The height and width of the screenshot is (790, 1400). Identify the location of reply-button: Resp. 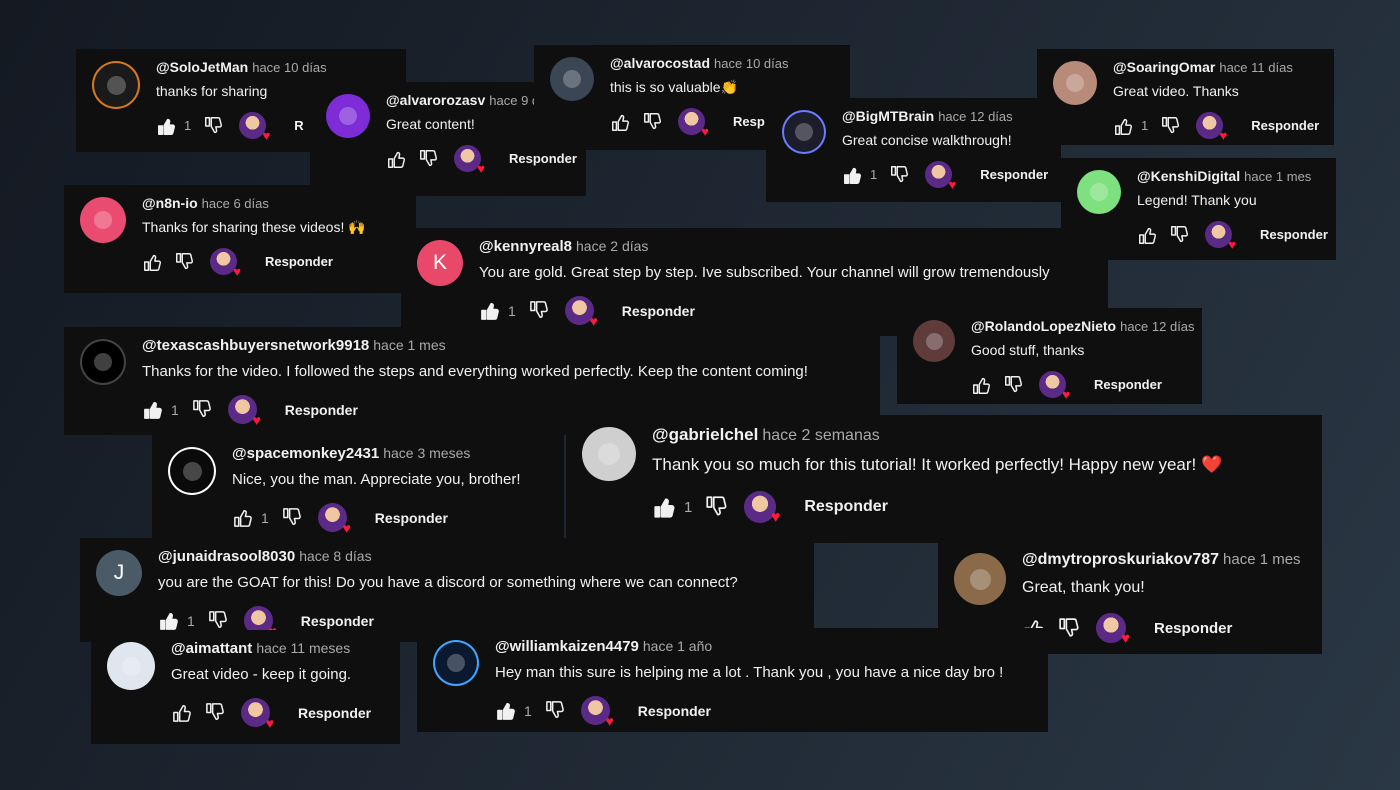
(749, 121).